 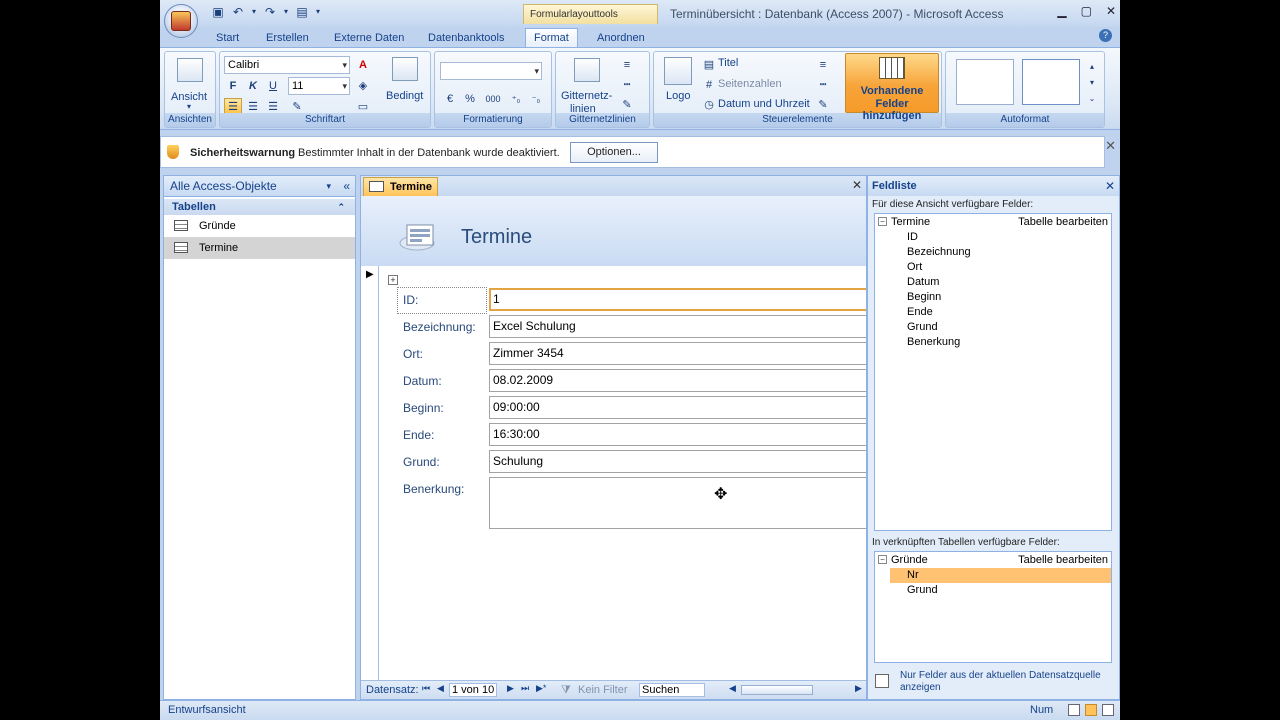 I want to click on field-item-nr: Nr, so click(x=1000, y=575).